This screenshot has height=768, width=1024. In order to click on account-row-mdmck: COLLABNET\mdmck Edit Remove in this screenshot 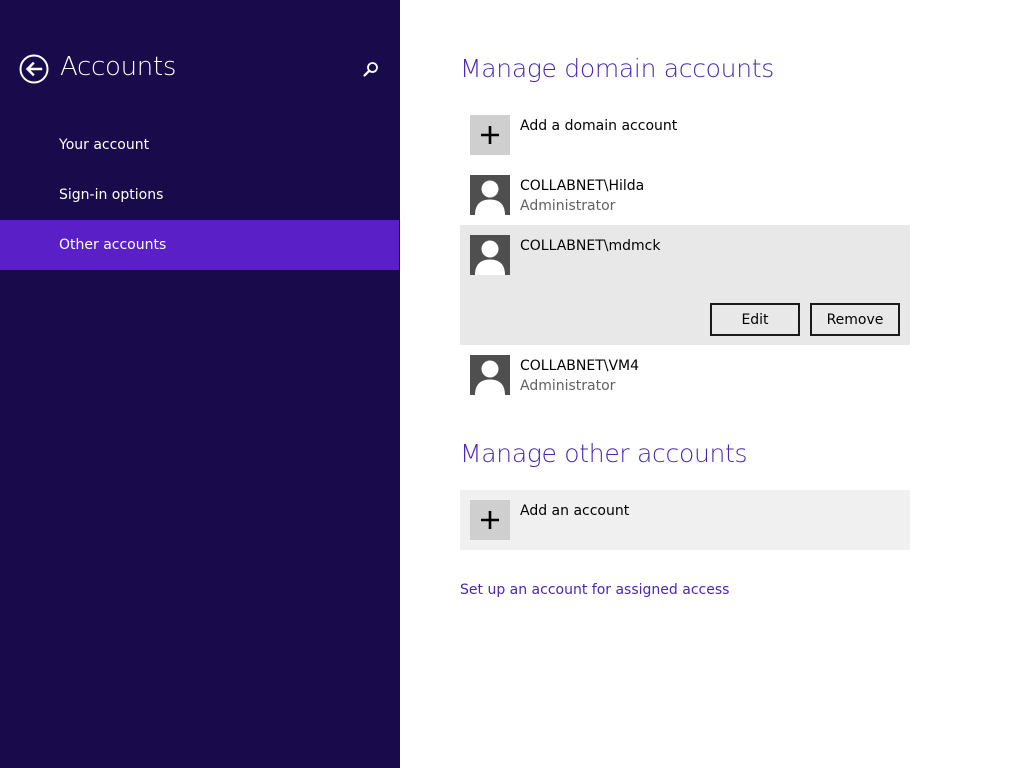, I will do `click(685, 285)`.